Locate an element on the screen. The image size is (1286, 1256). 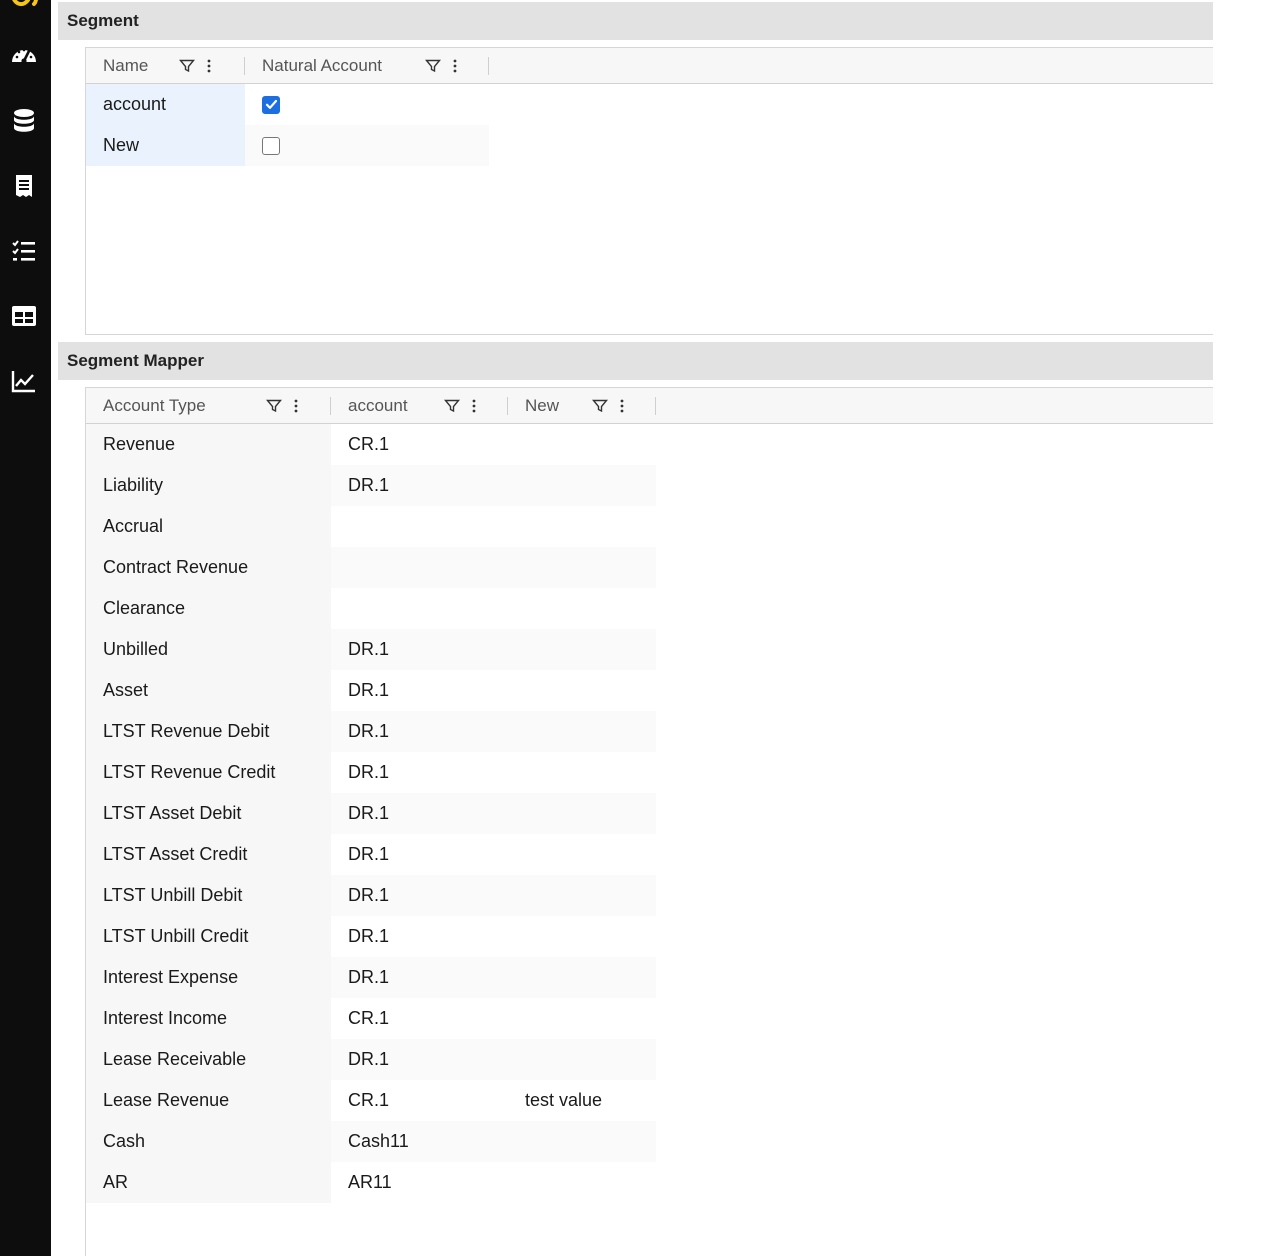
table-row: Clearance is located at coordinates (649, 608).